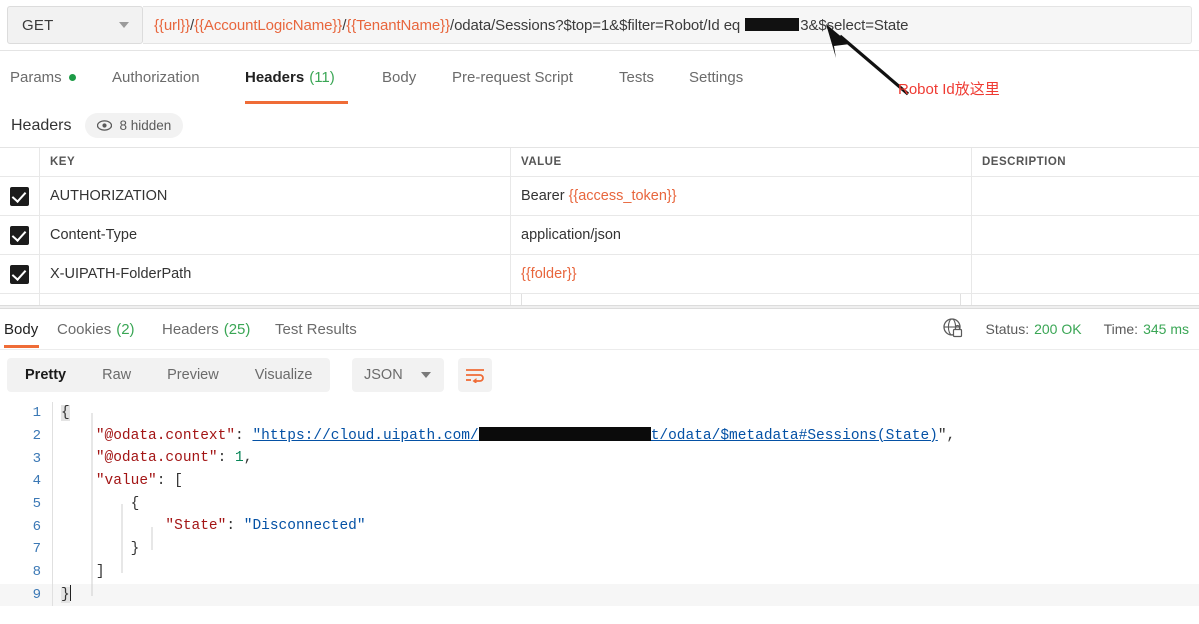  I want to click on header-value-plain: application/json, so click(571, 235).